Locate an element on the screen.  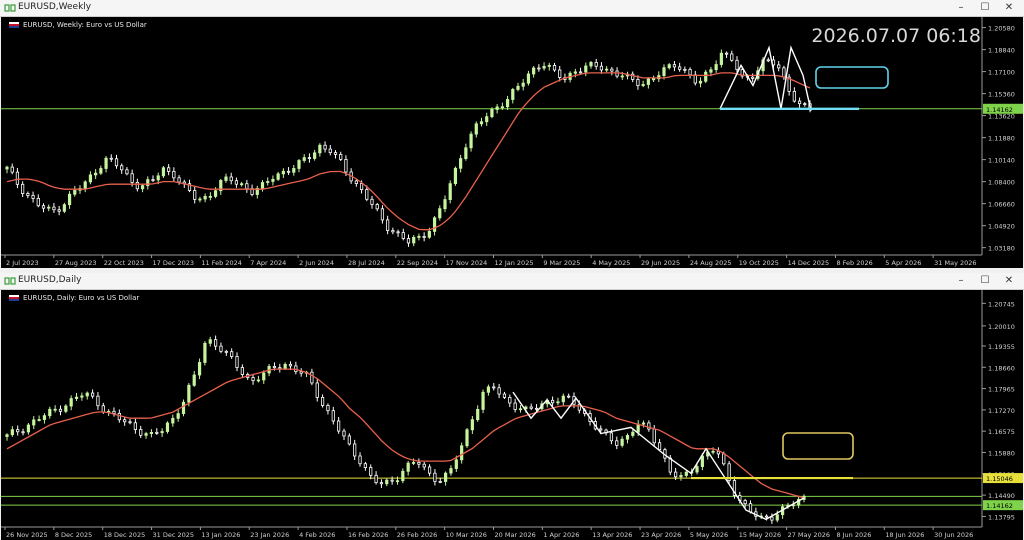
price-tick-label: 1.13795 is located at coordinates (1001, 517).